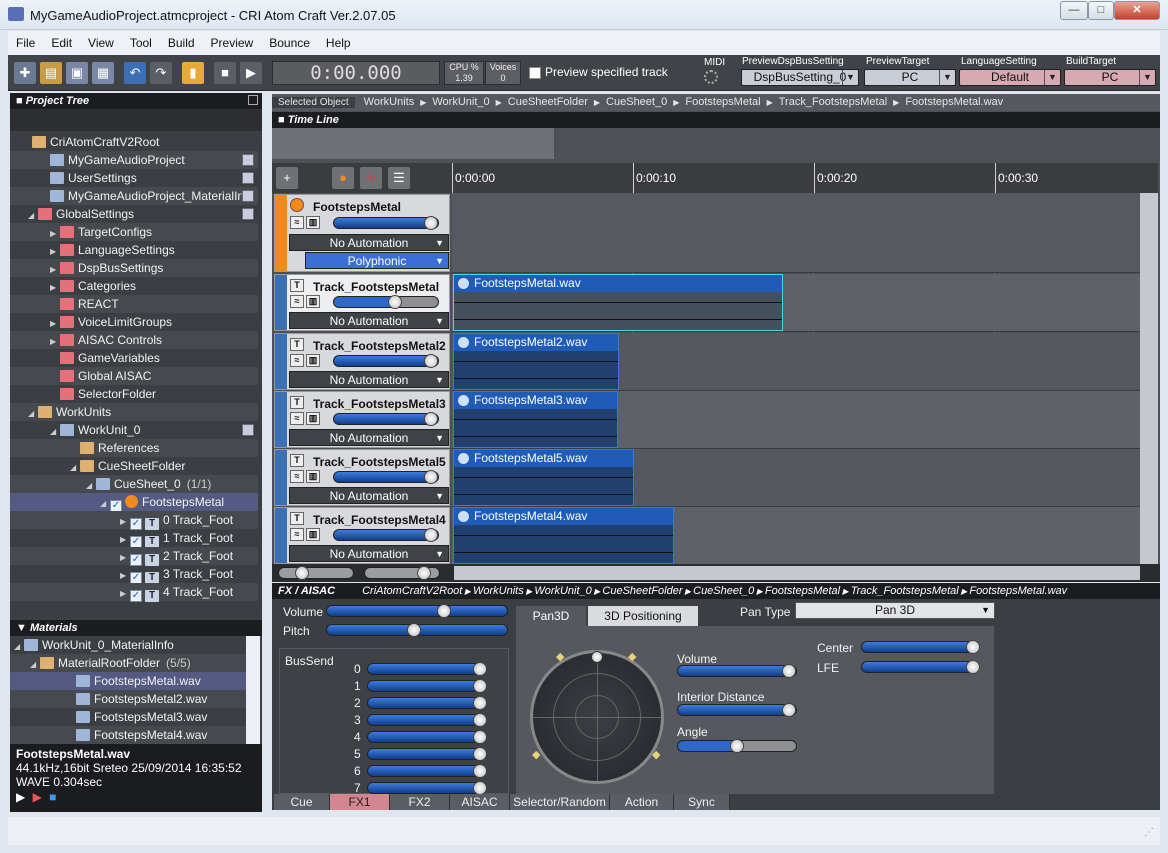 The width and height of the screenshot is (1168, 853). Describe the element at coordinates (386, 223) in the screenshot. I see `cue-volume-slider` at that location.